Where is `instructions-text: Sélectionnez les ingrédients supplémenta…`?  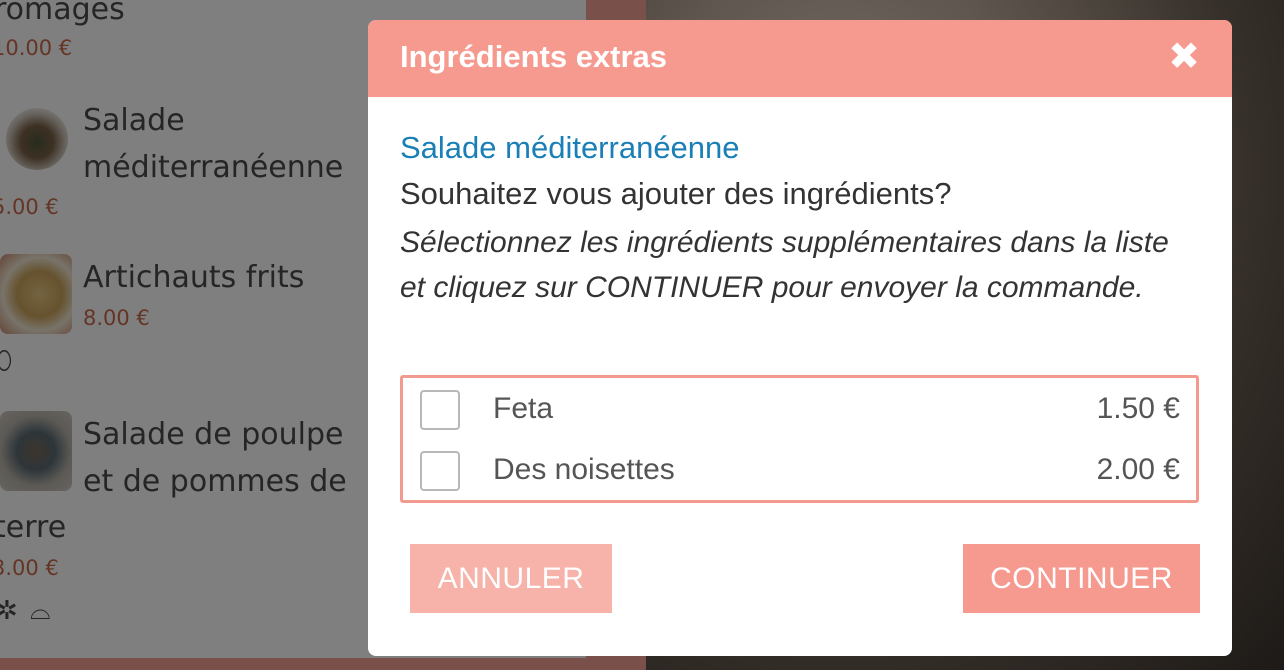
instructions-text: Sélectionnez les ingrédients supplémenta… is located at coordinates (784, 265).